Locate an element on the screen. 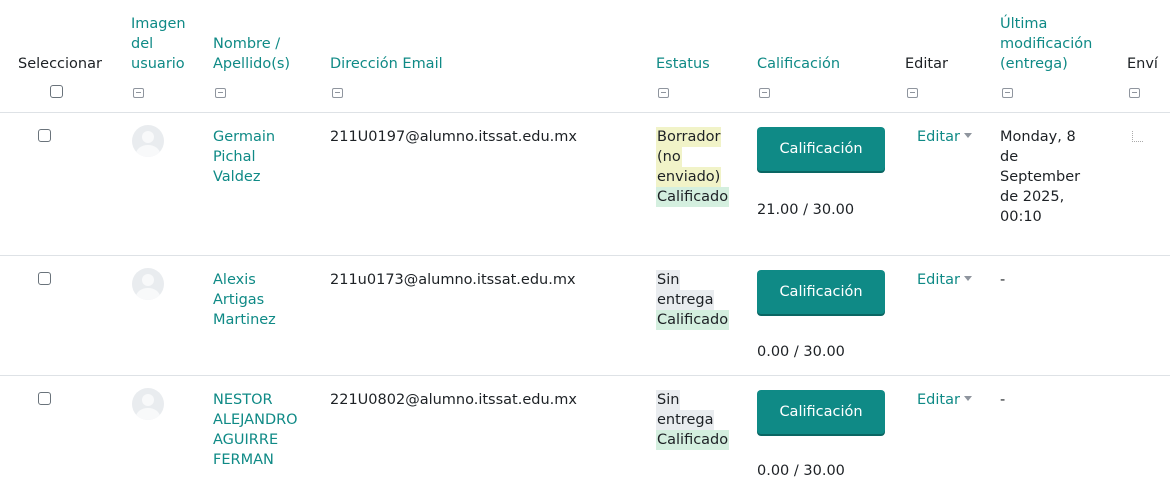 The image size is (1170, 491). header-grade: Calificación is located at coordinates (827, 56).